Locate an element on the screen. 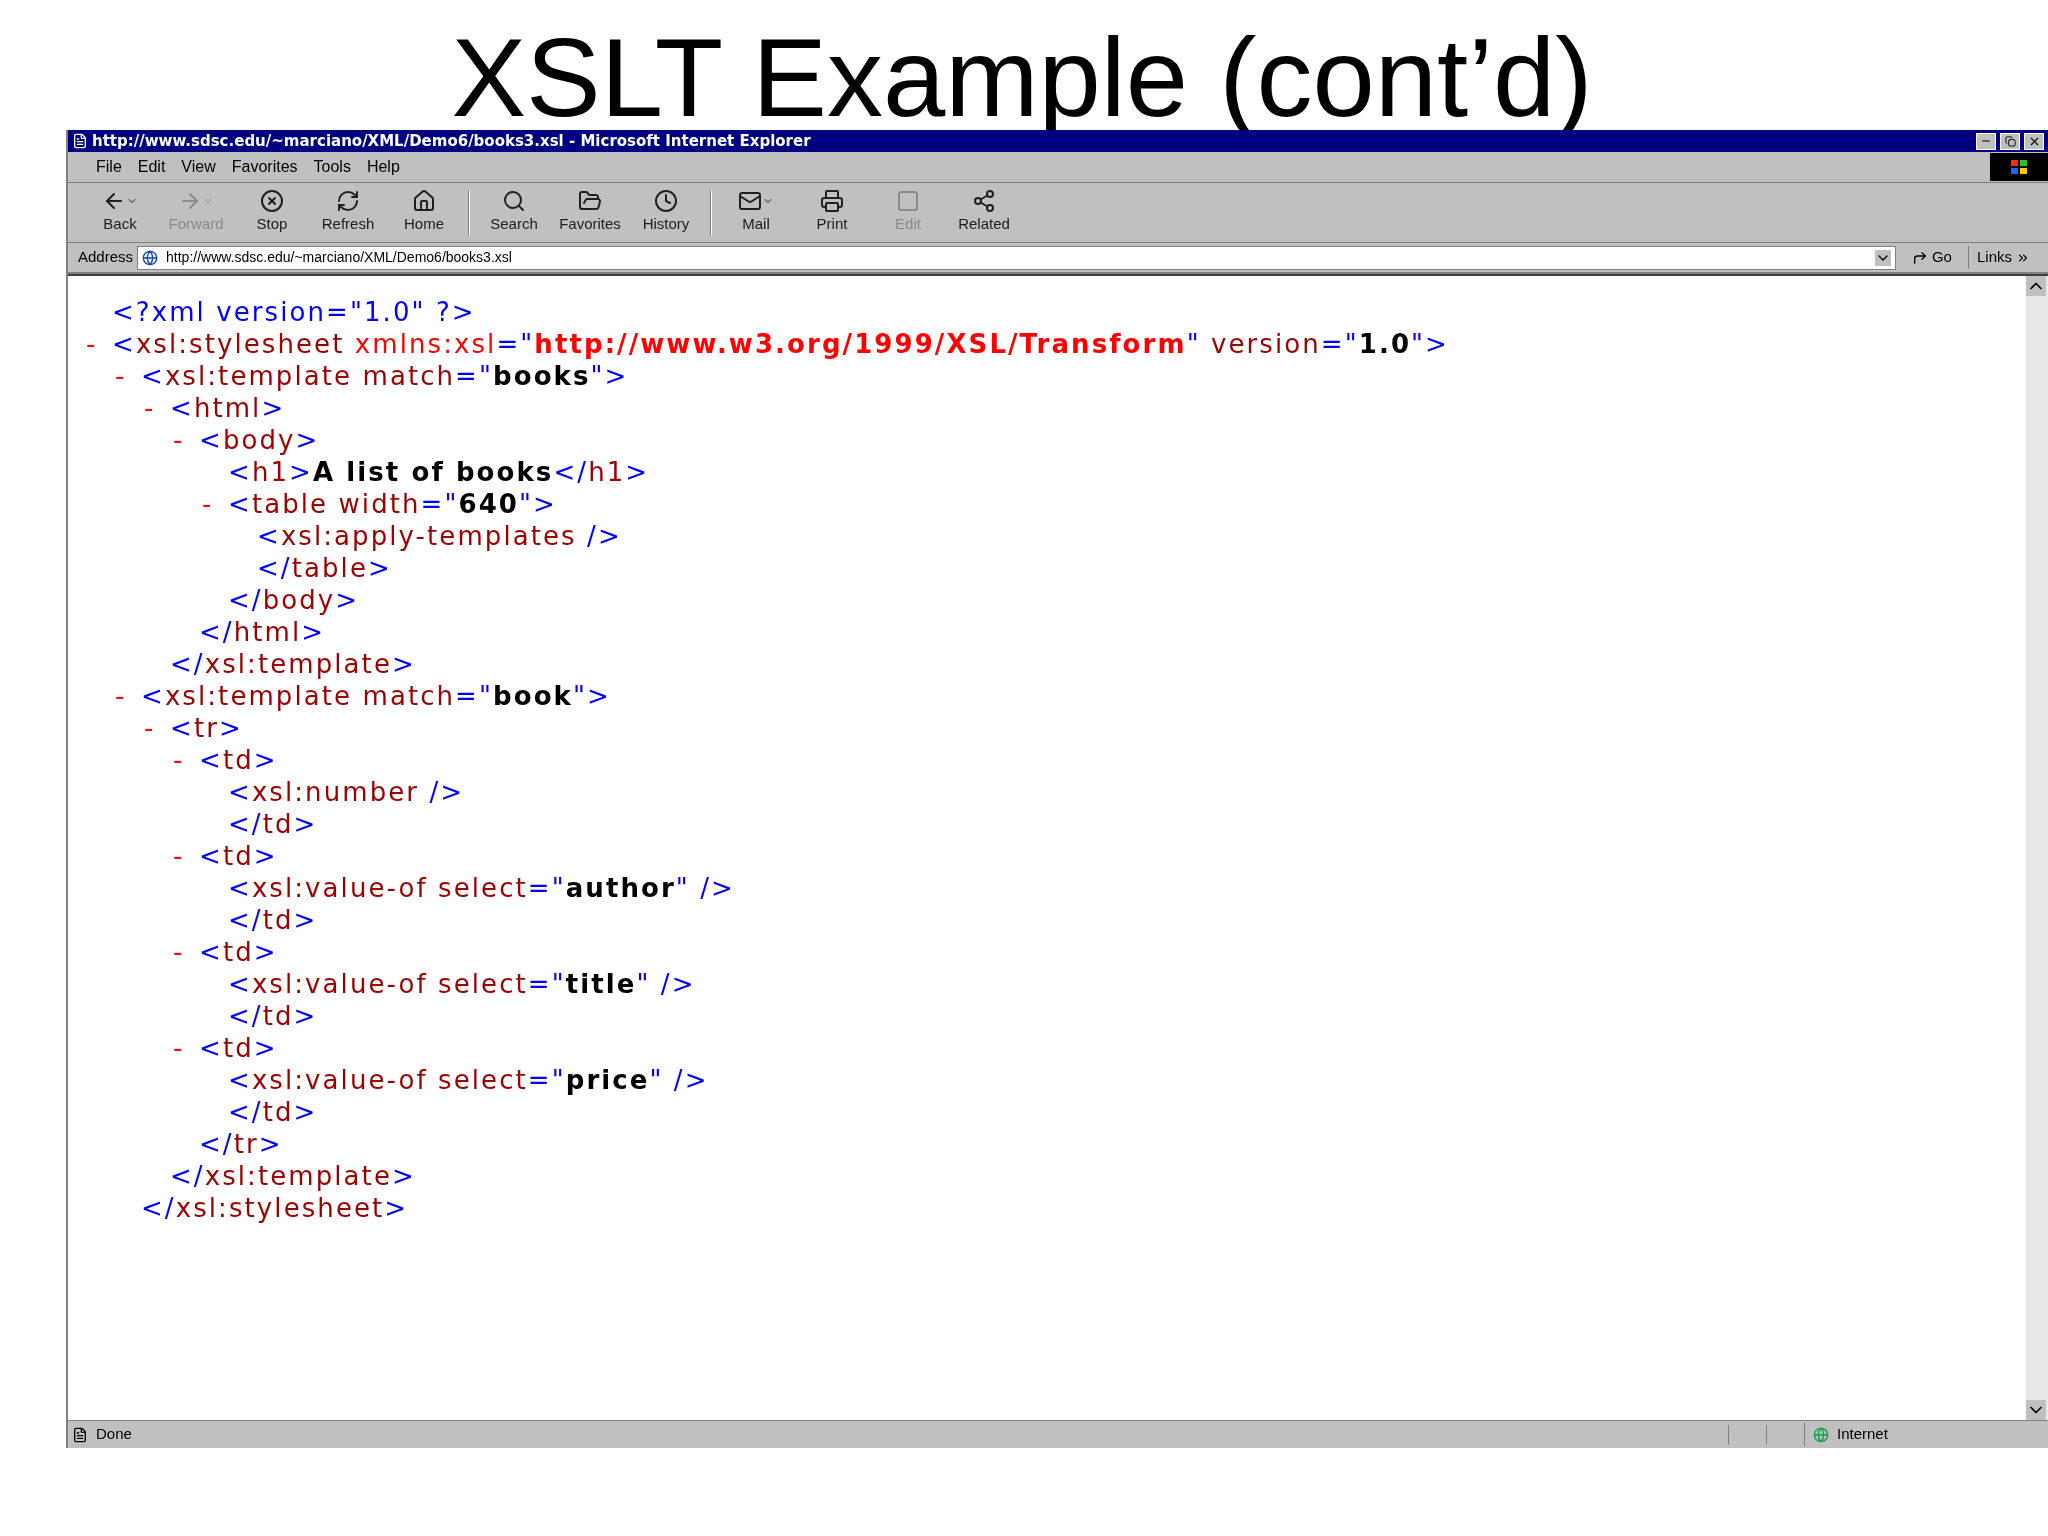 Image resolution: width=2048 pixels, height=1536 pixels. code-line: <xsl:value-of select="title" /> is located at coordinates (462, 984).